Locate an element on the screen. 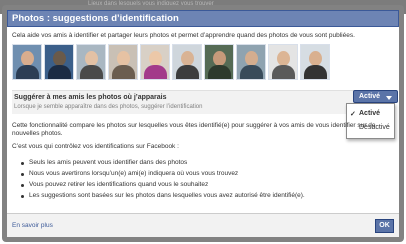  menu-item-active: ✓ Activé is located at coordinates (370, 114).